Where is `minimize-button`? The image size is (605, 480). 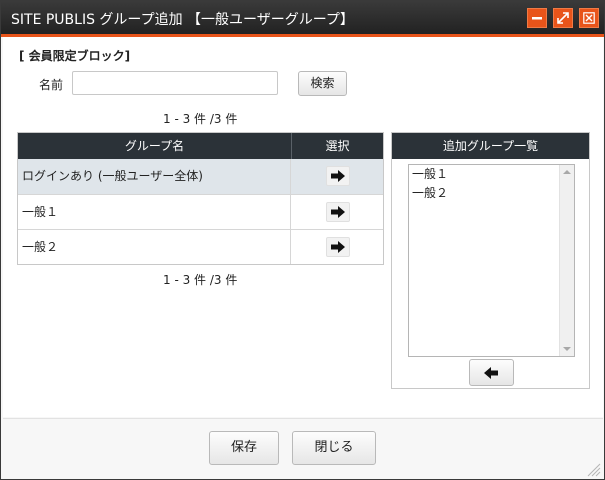
minimize-button is located at coordinates (537, 18).